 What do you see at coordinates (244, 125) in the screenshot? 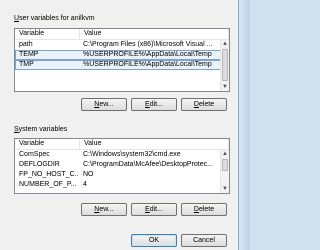
I see `window-frame-edge` at bounding box center [244, 125].